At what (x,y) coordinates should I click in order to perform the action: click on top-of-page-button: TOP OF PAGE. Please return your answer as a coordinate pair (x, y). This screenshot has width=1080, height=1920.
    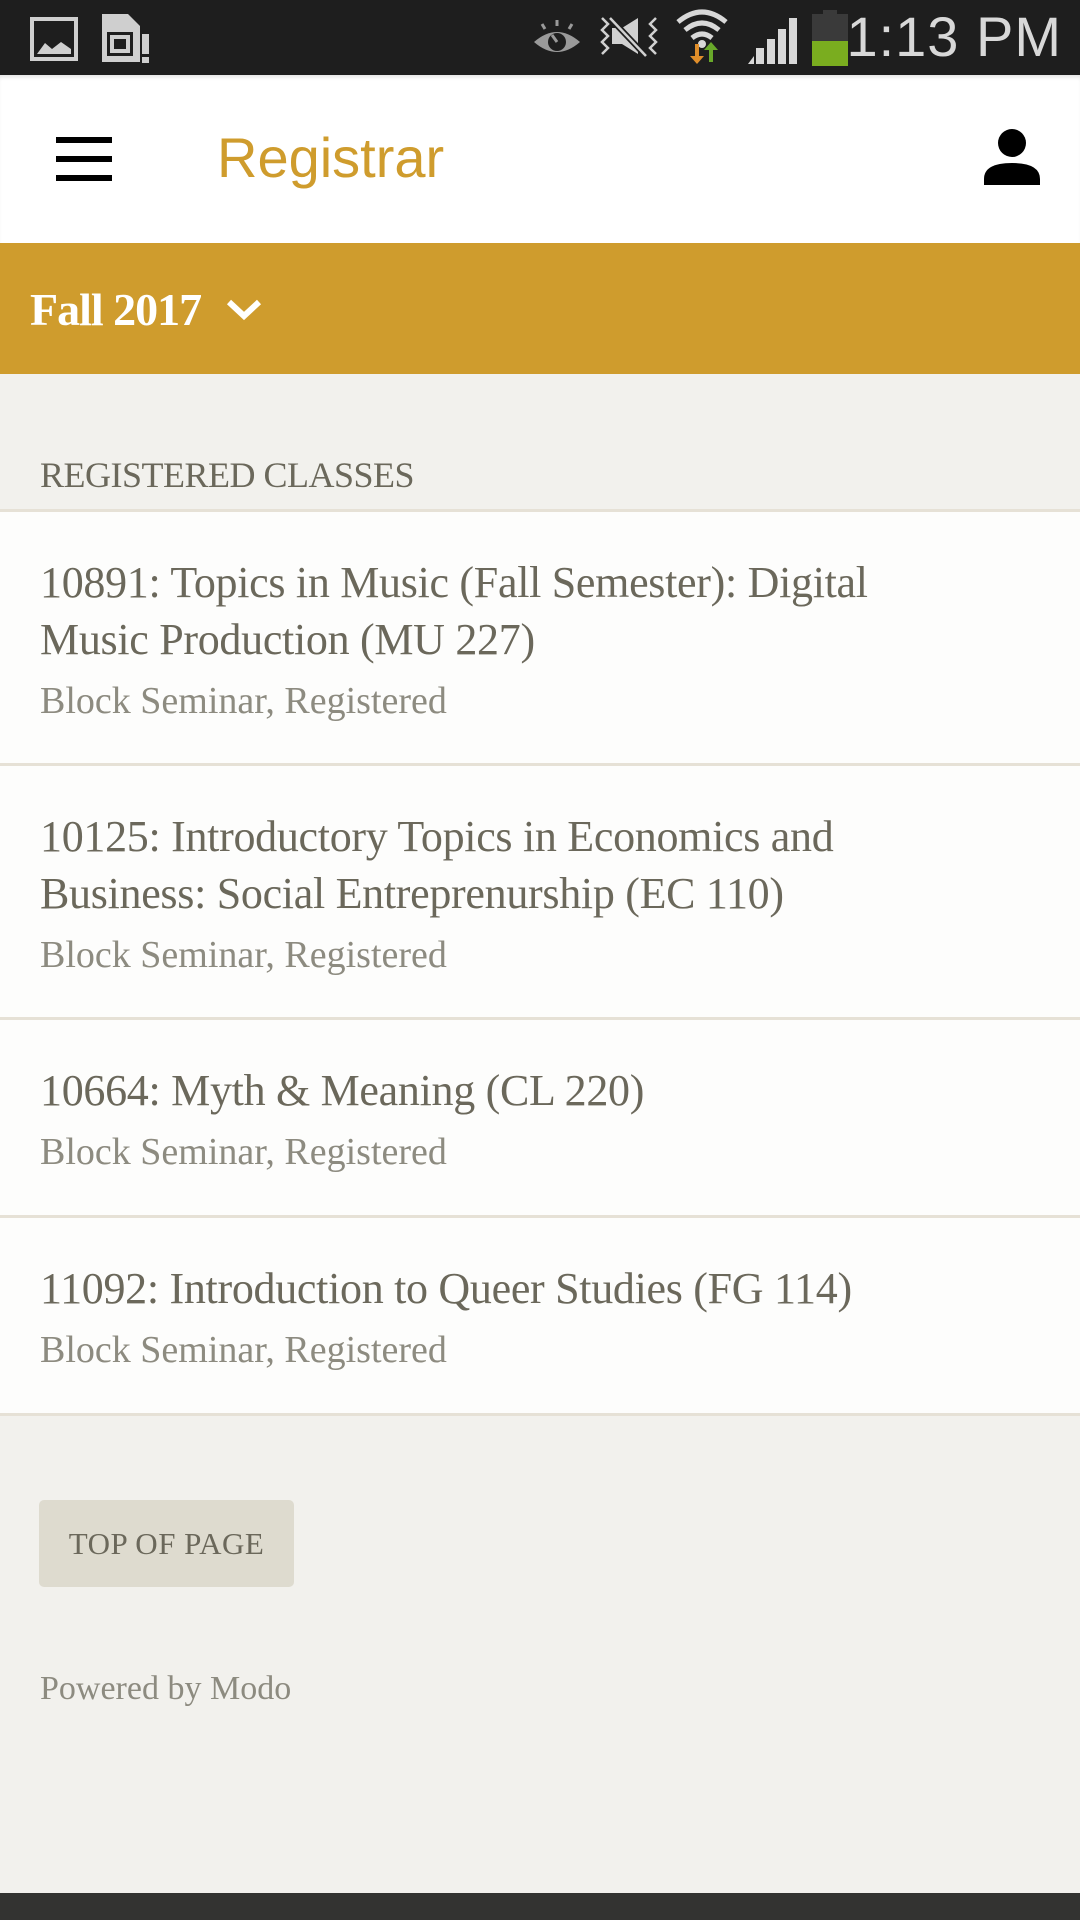
    Looking at the image, I should click on (166, 1543).